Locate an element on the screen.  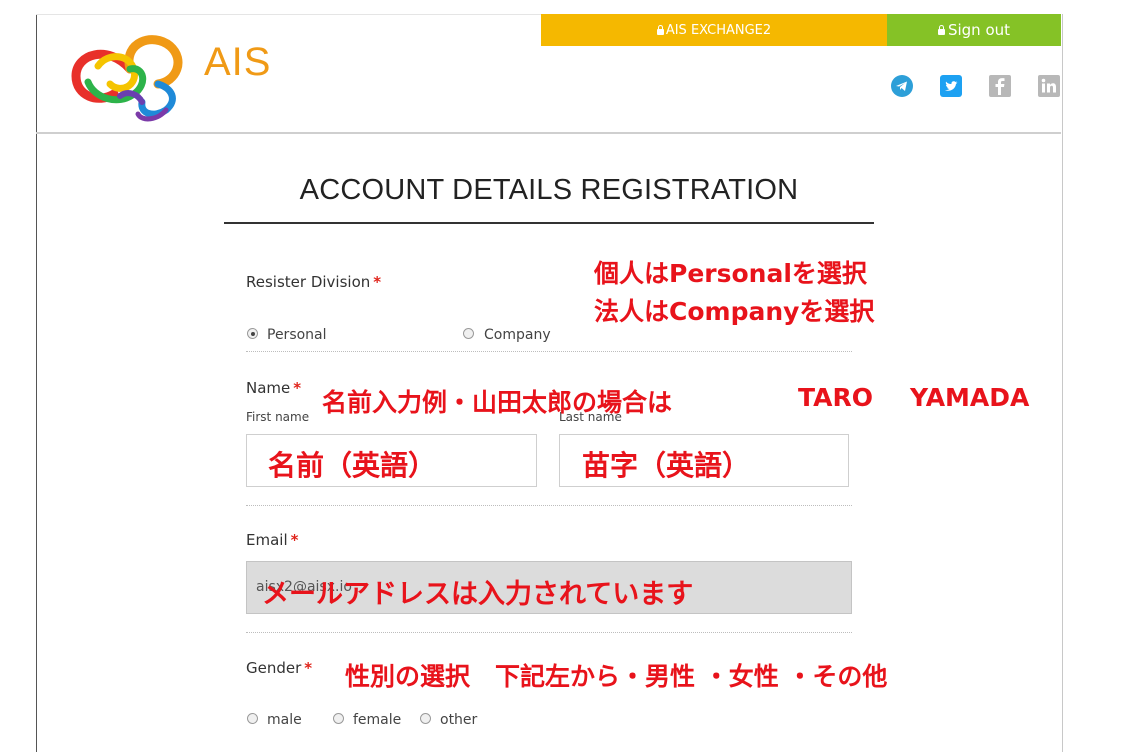
radio-personal is located at coordinates (252, 333).